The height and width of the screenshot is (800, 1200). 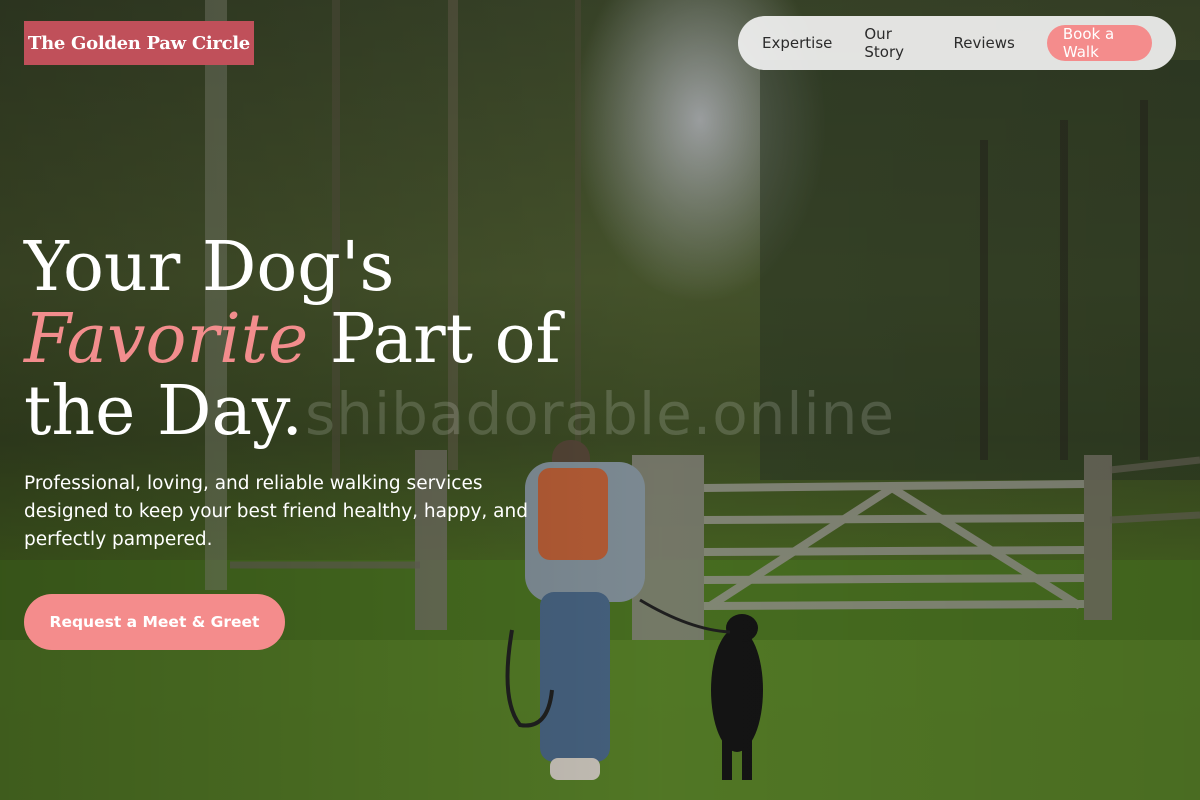 I want to click on nav-link-our-story: Our Story, so click(x=892, y=43).